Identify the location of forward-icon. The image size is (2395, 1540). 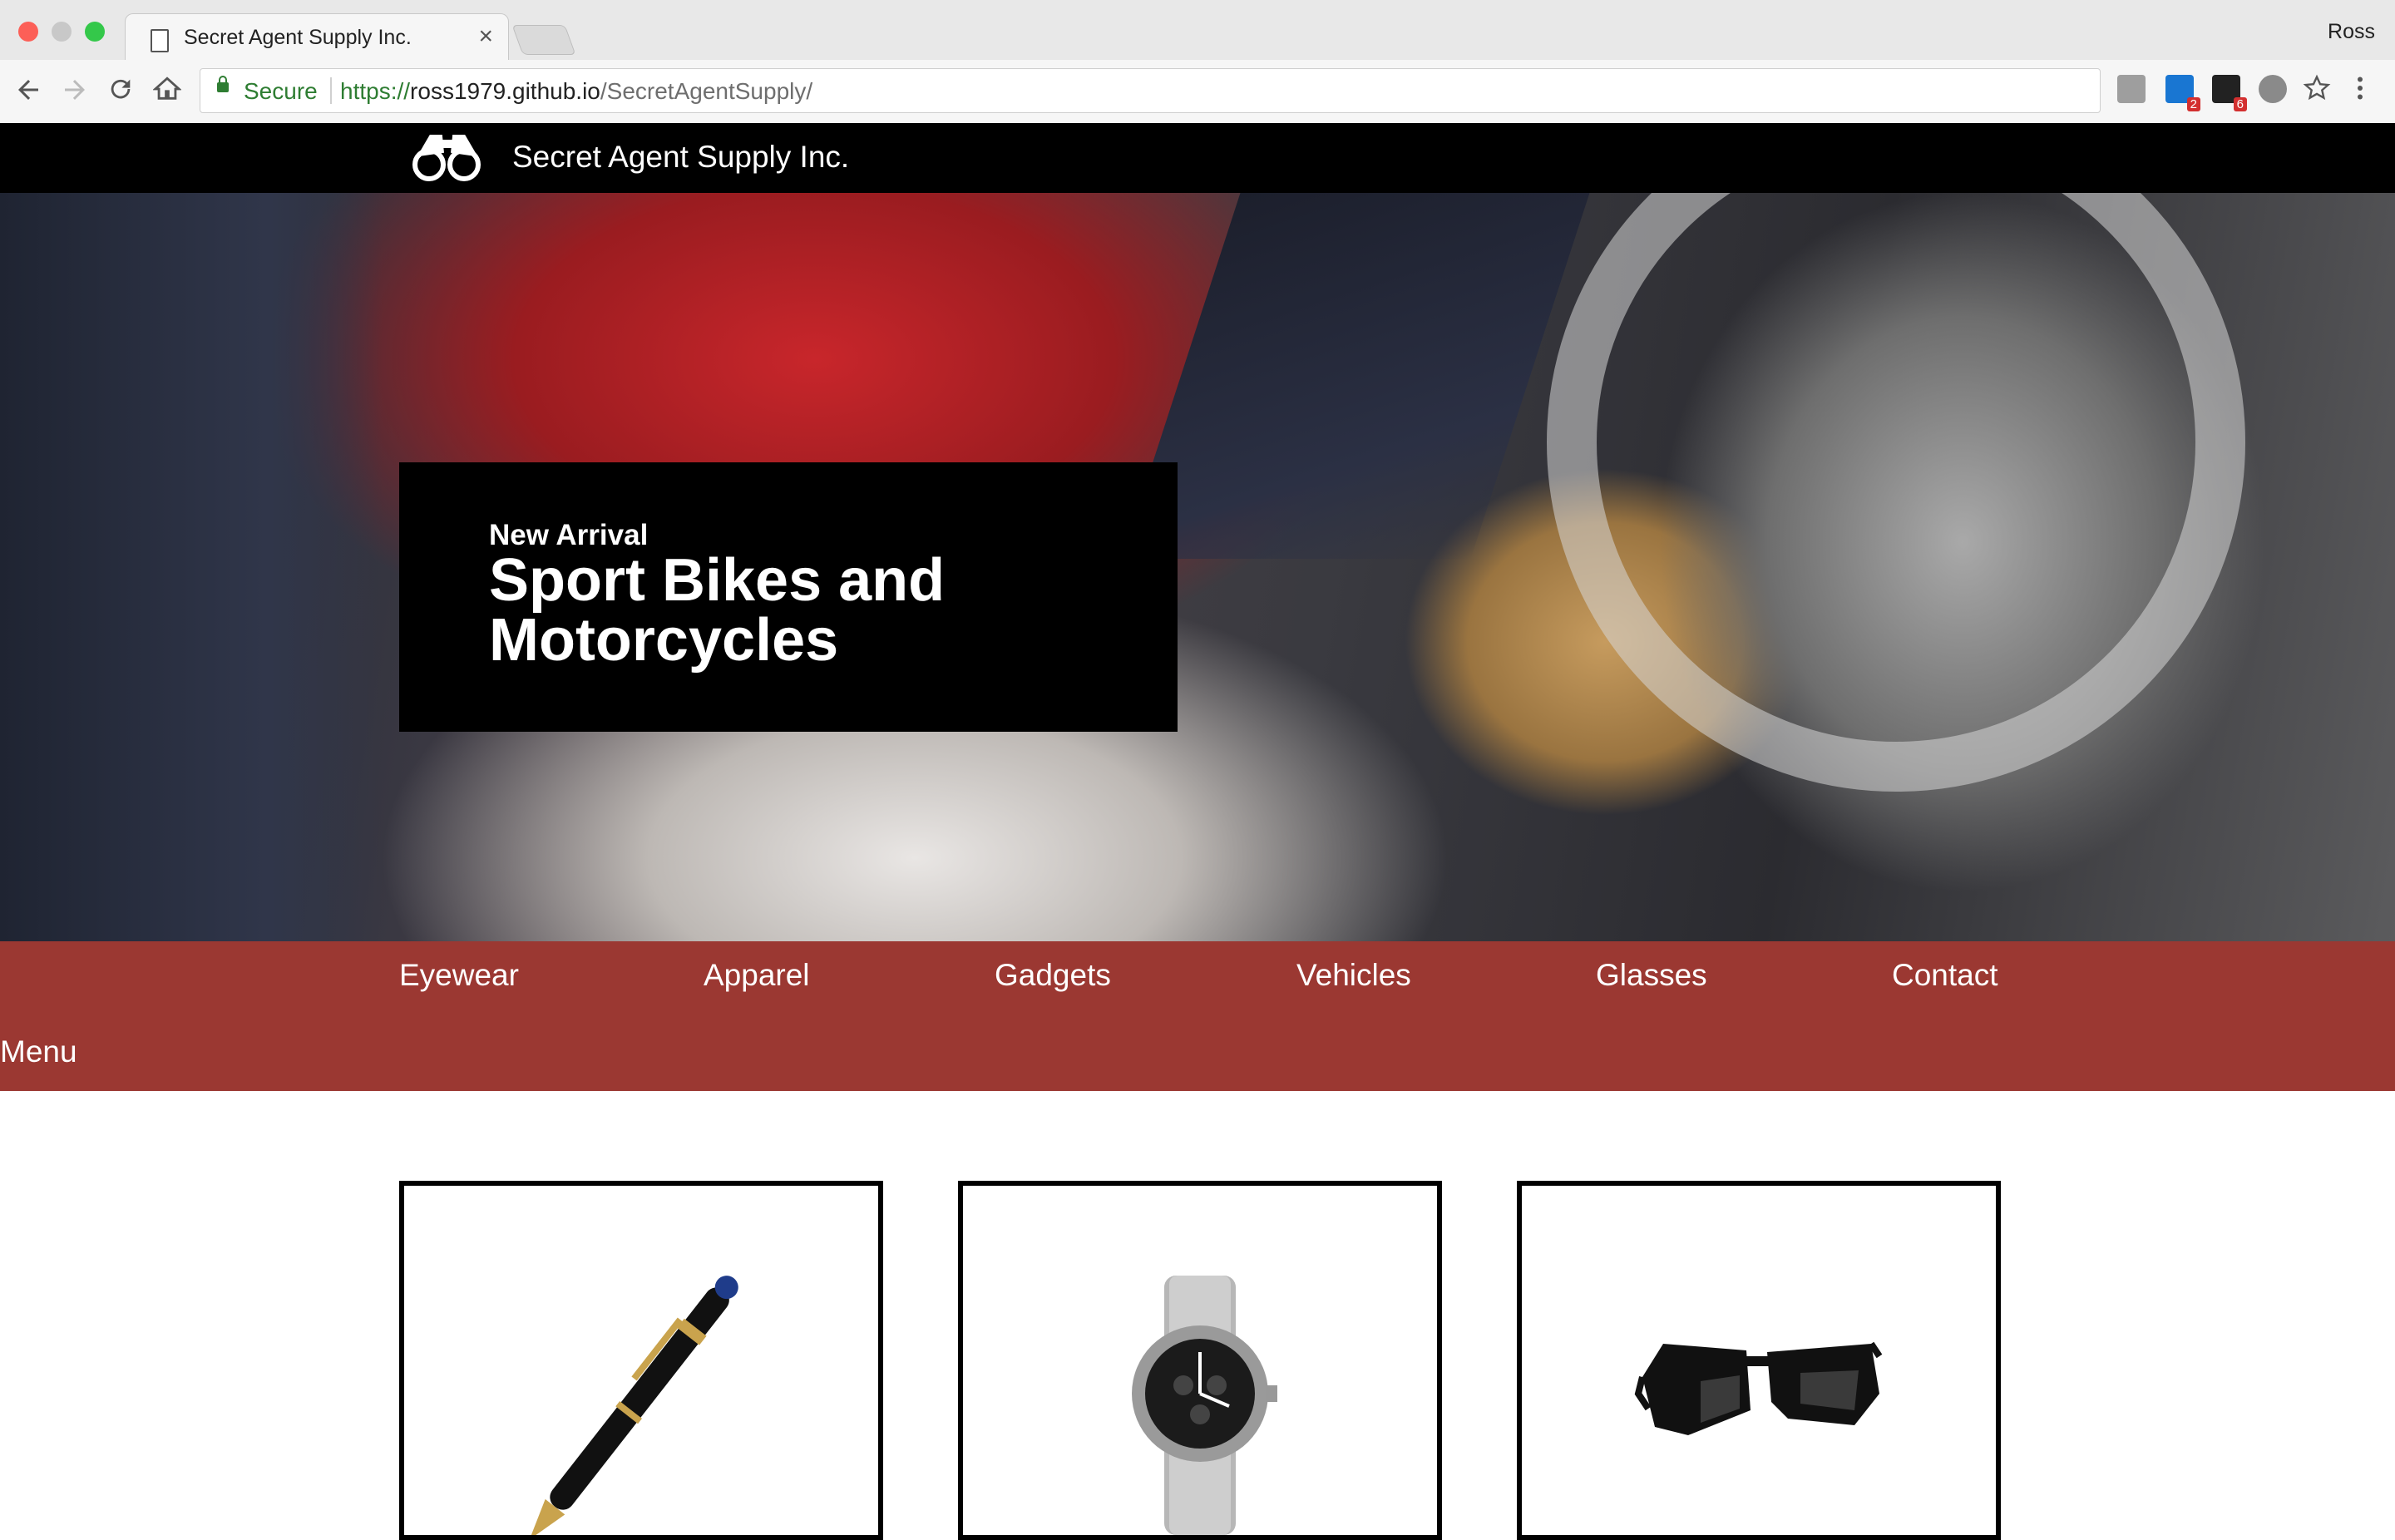
(75, 93).